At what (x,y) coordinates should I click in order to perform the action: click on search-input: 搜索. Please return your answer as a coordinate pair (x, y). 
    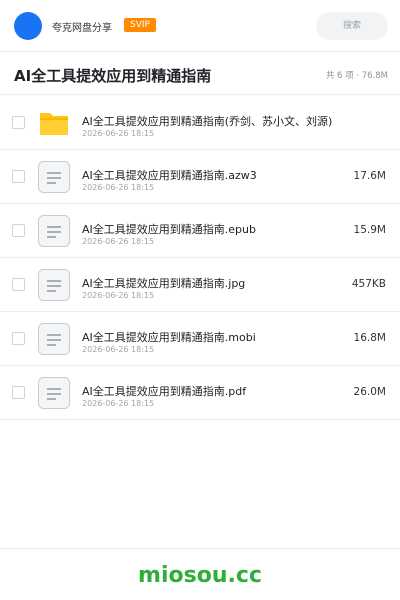
    Looking at the image, I should click on (352, 26).